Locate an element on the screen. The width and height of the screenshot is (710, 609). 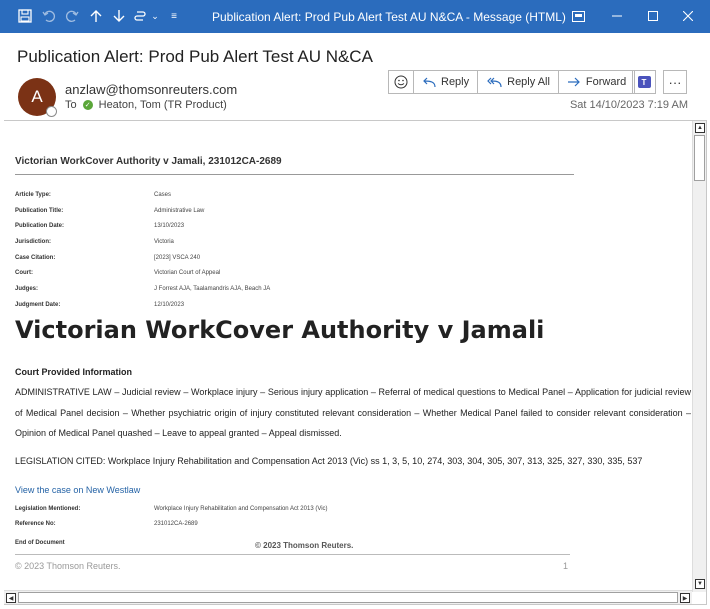
recipient-name: Heaton, Tom (TR Product) is located at coordinates (163, 105).